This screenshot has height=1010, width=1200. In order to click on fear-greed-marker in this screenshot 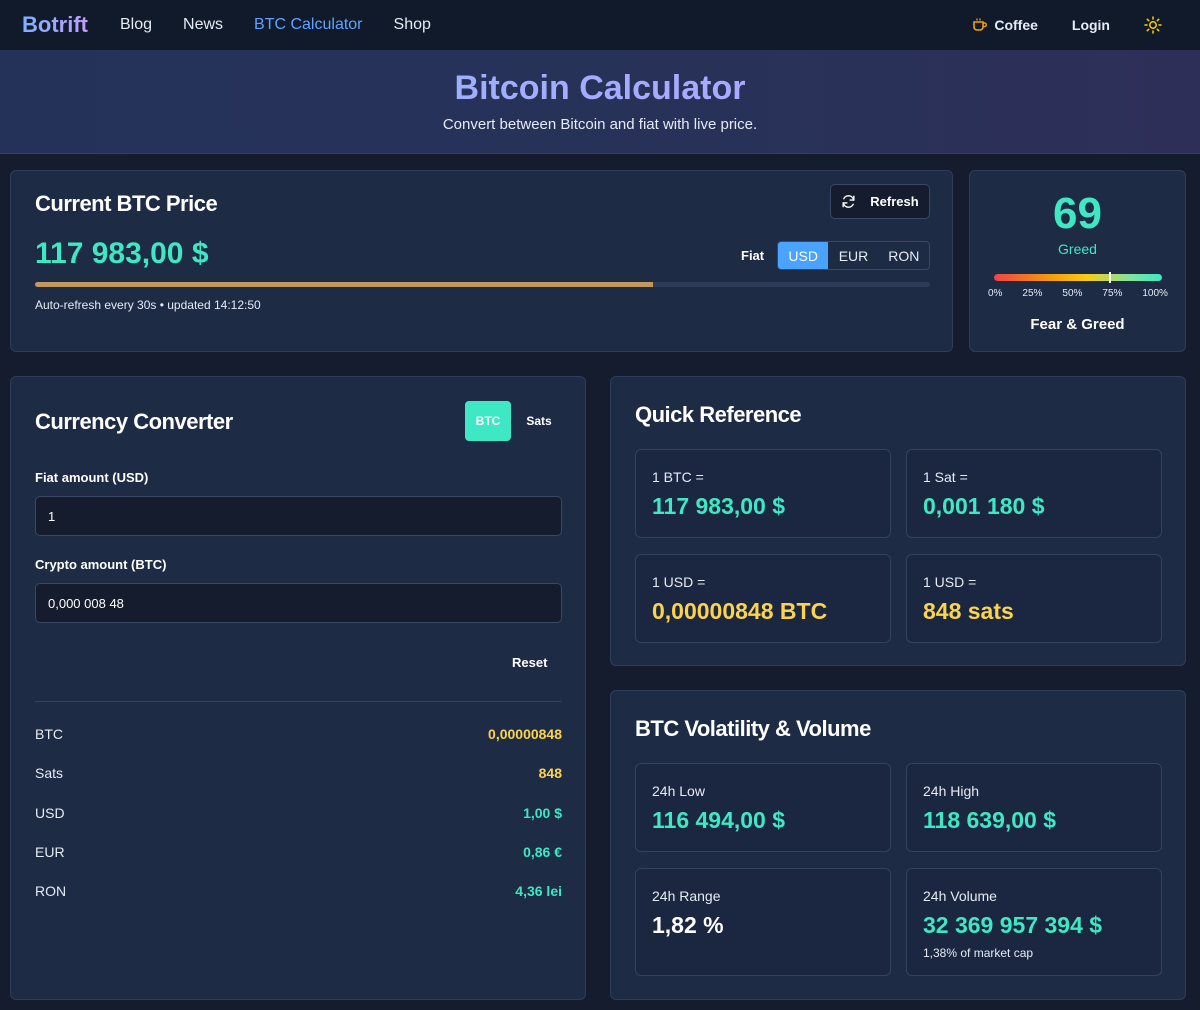, I will do `click(1109, 277)`.